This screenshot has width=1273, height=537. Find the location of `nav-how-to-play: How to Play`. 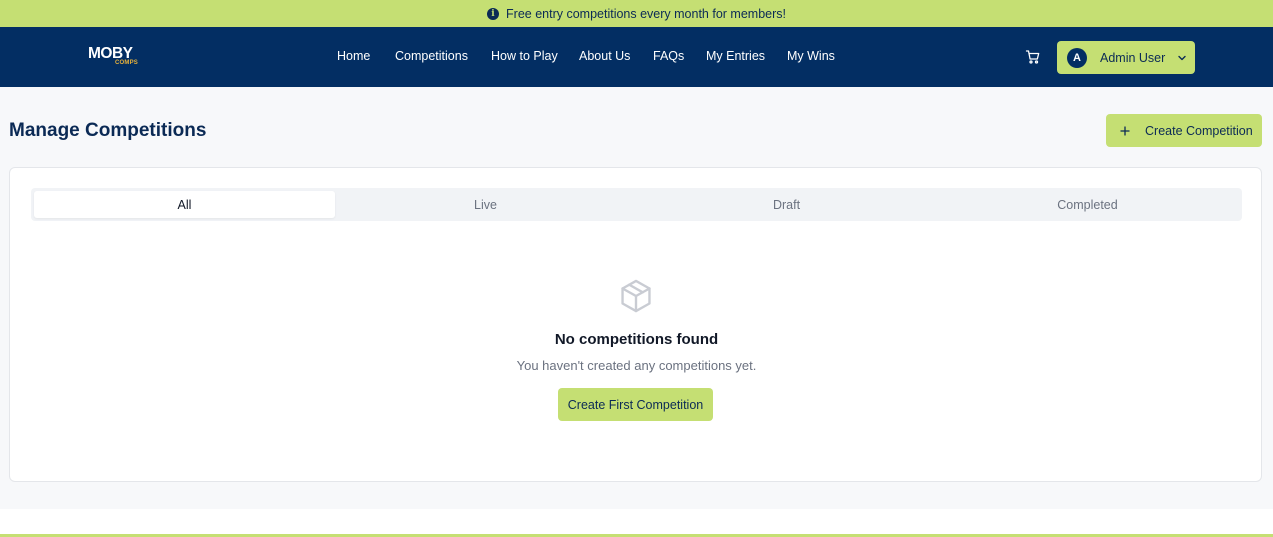

nav-how-to-play: How to Play is located at coordinates (524, 56).